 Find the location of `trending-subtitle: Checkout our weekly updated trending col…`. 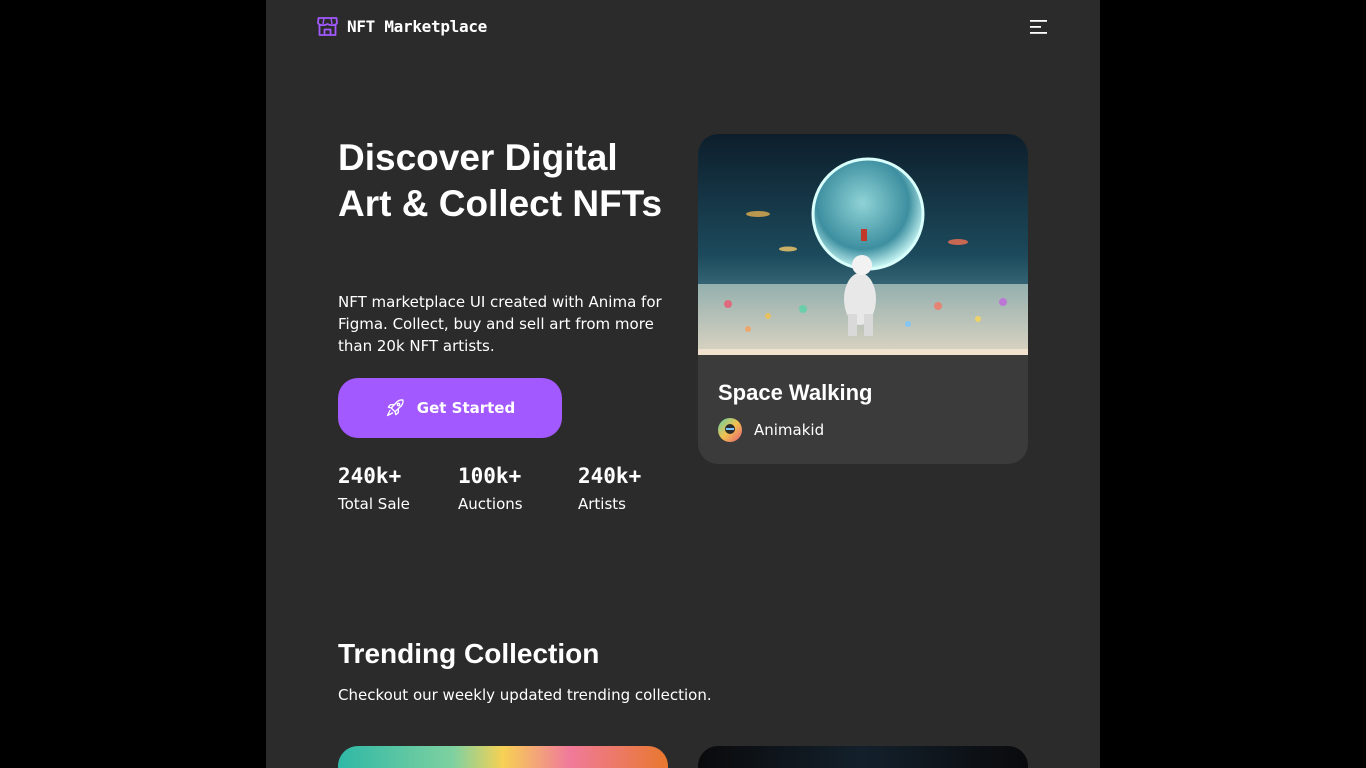

trending-subtitle: Checkout our weekly updated trending col… is located at coordinates (525, 695).